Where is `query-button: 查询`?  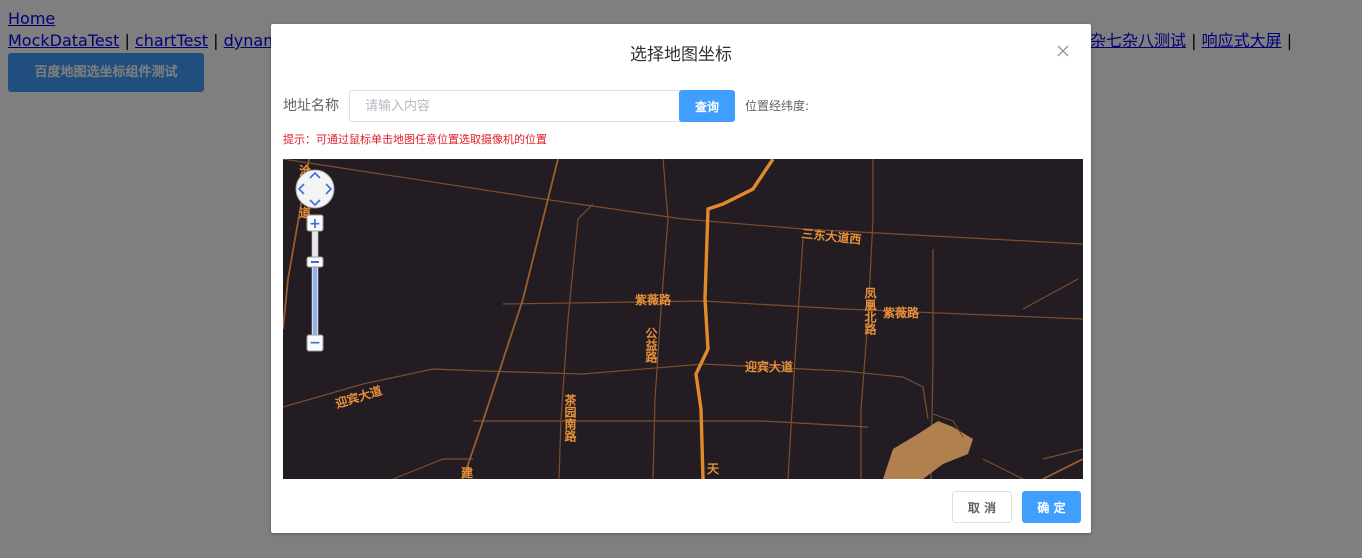
query-button: 查询 is located at coordinates (707, 106).